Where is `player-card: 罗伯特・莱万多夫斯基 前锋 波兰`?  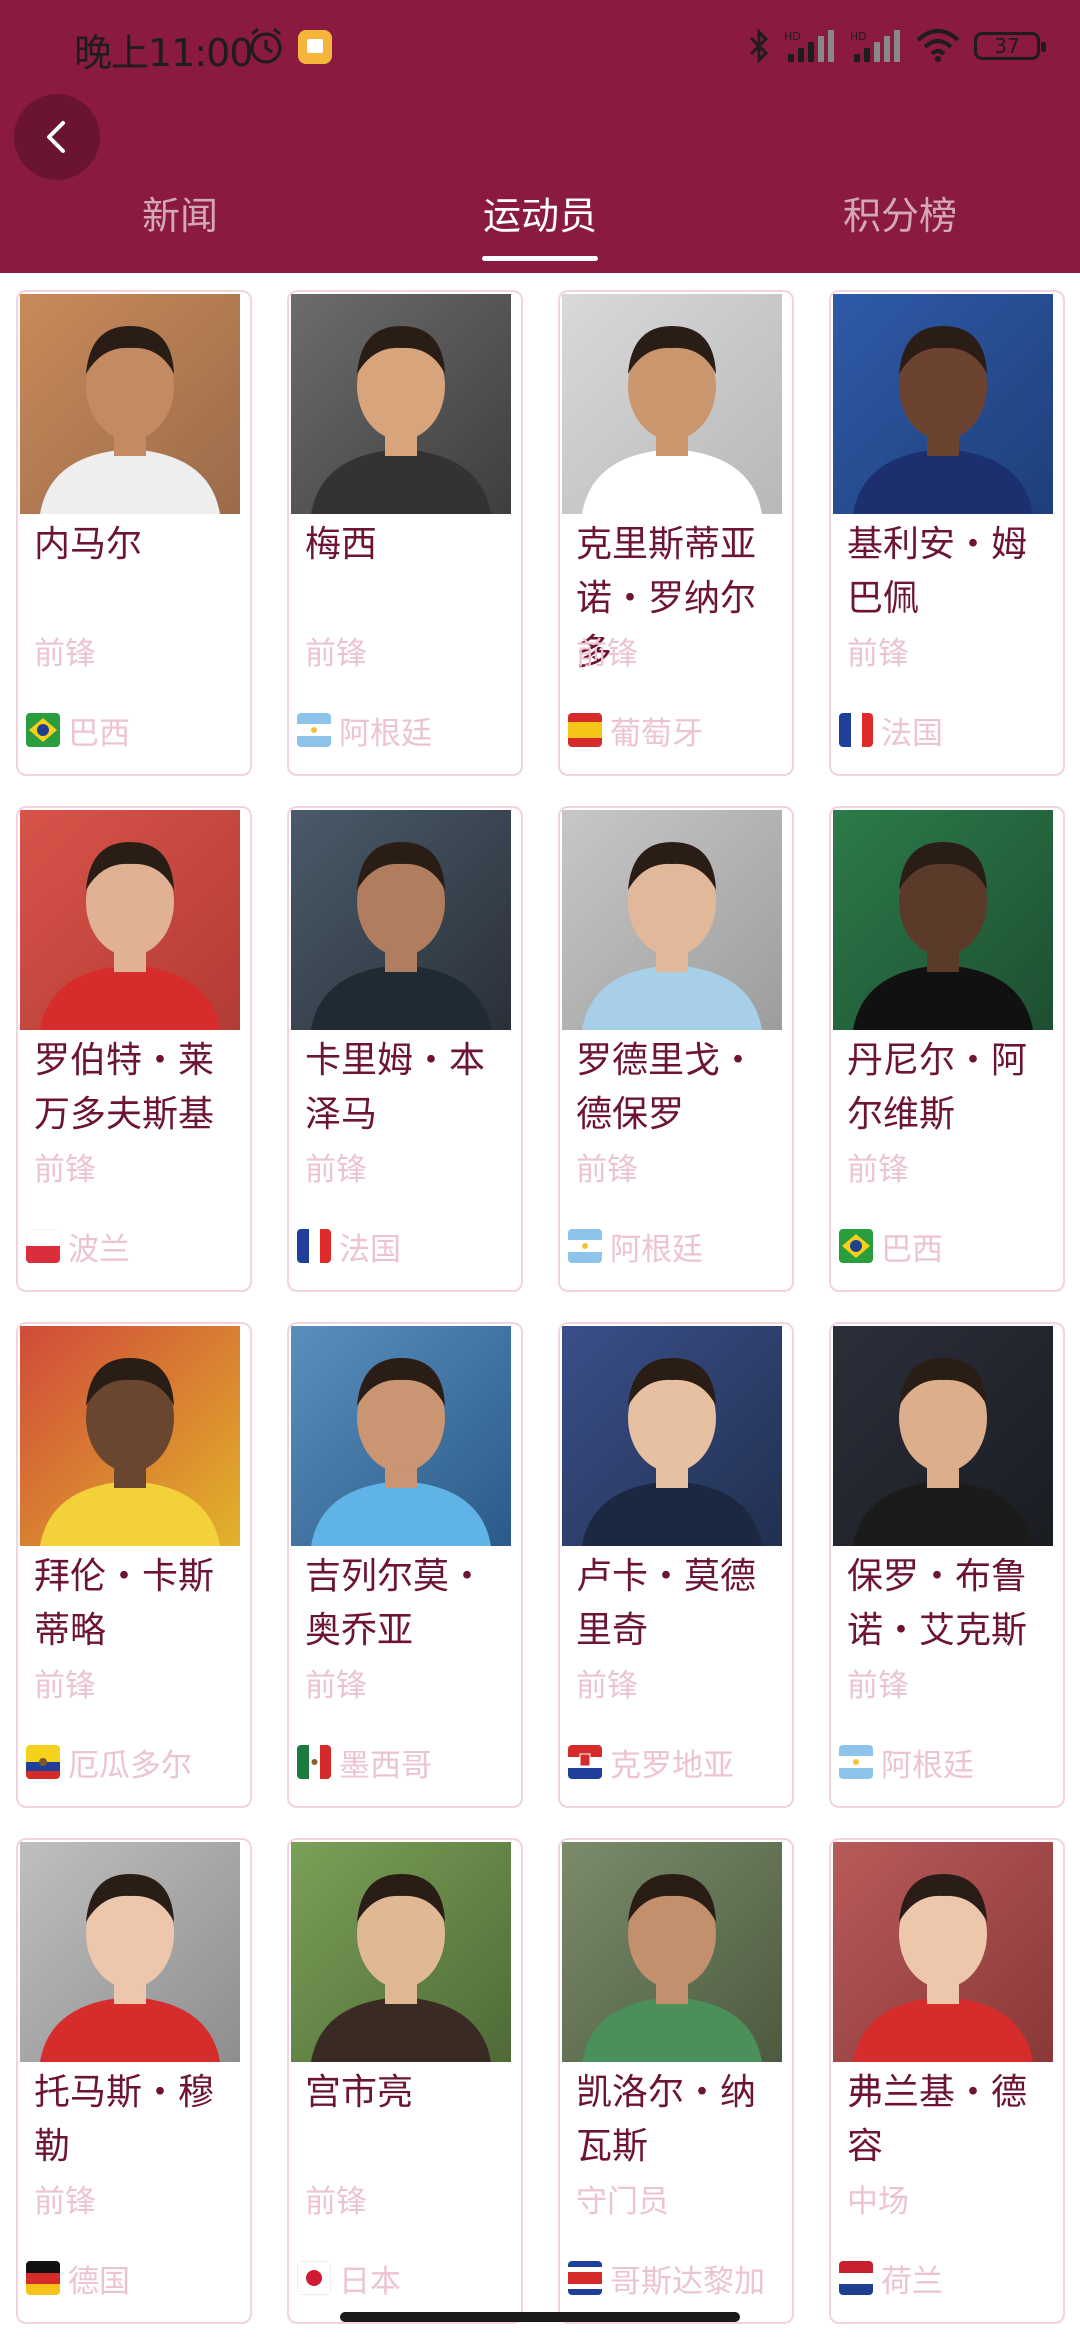 player-card: 罗伯特・莱万多夫斯基 前锋 波兰 is located at coordinates (134, 1049).